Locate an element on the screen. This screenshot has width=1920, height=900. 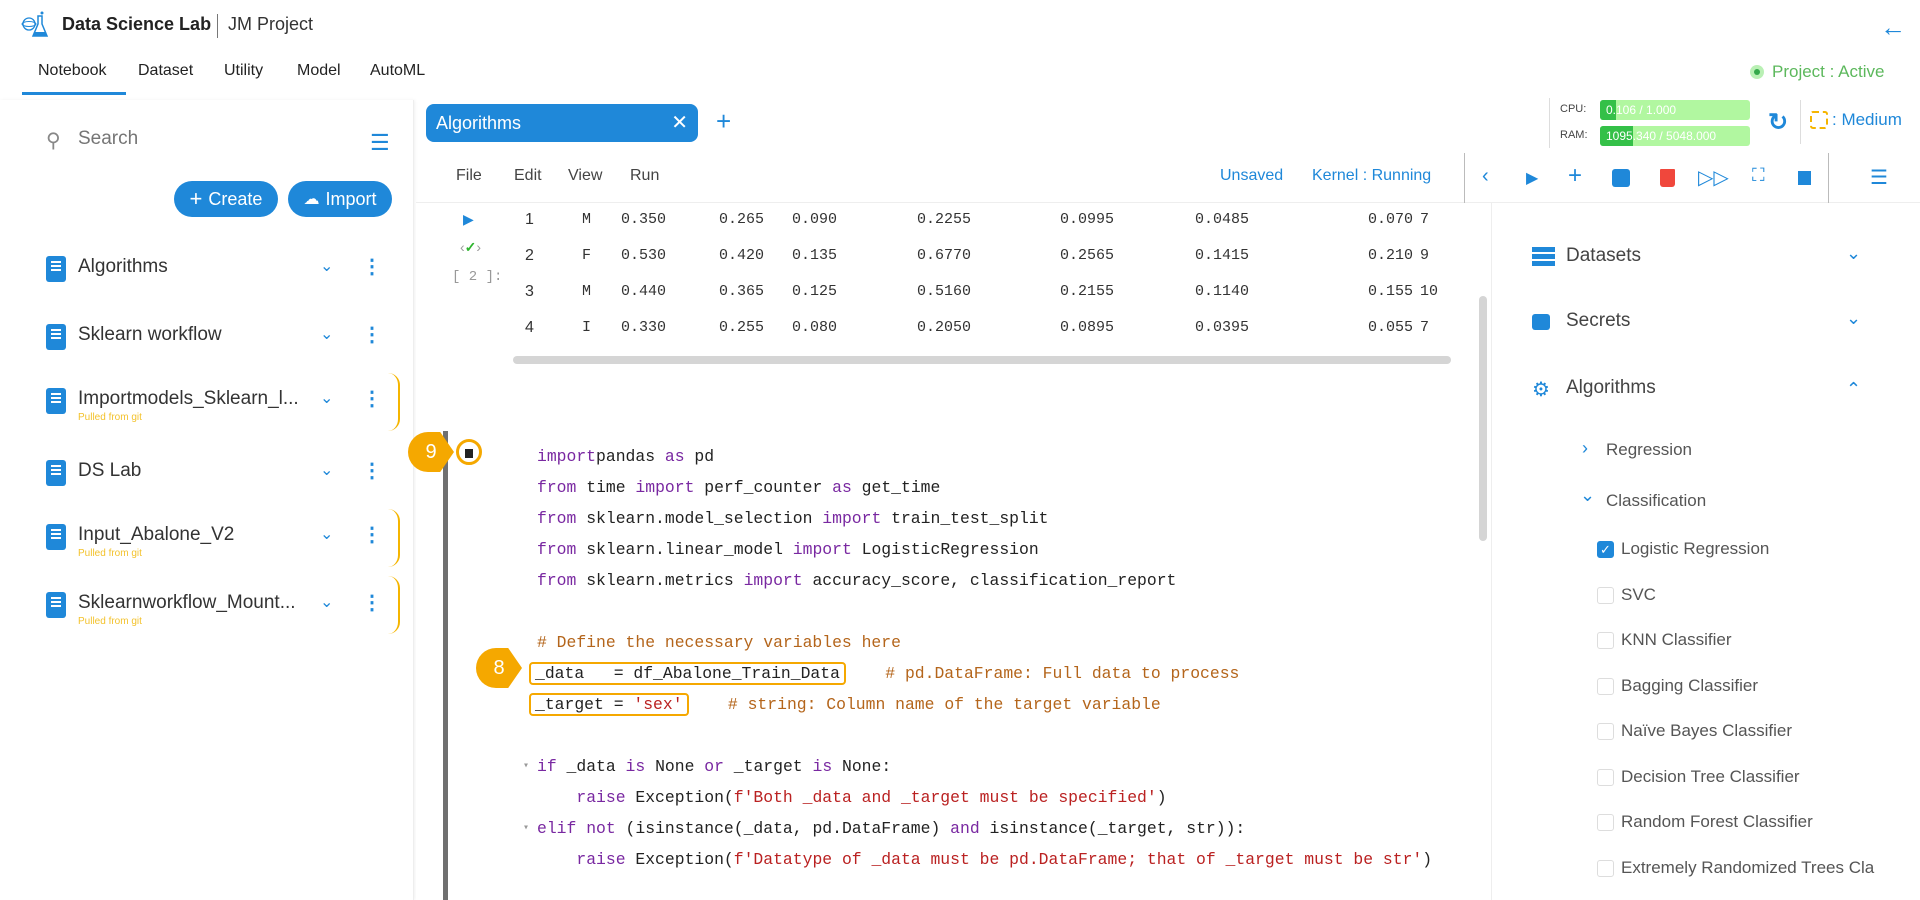
nav-tab-dataset: Dataset is located at coordinates (165, 71).